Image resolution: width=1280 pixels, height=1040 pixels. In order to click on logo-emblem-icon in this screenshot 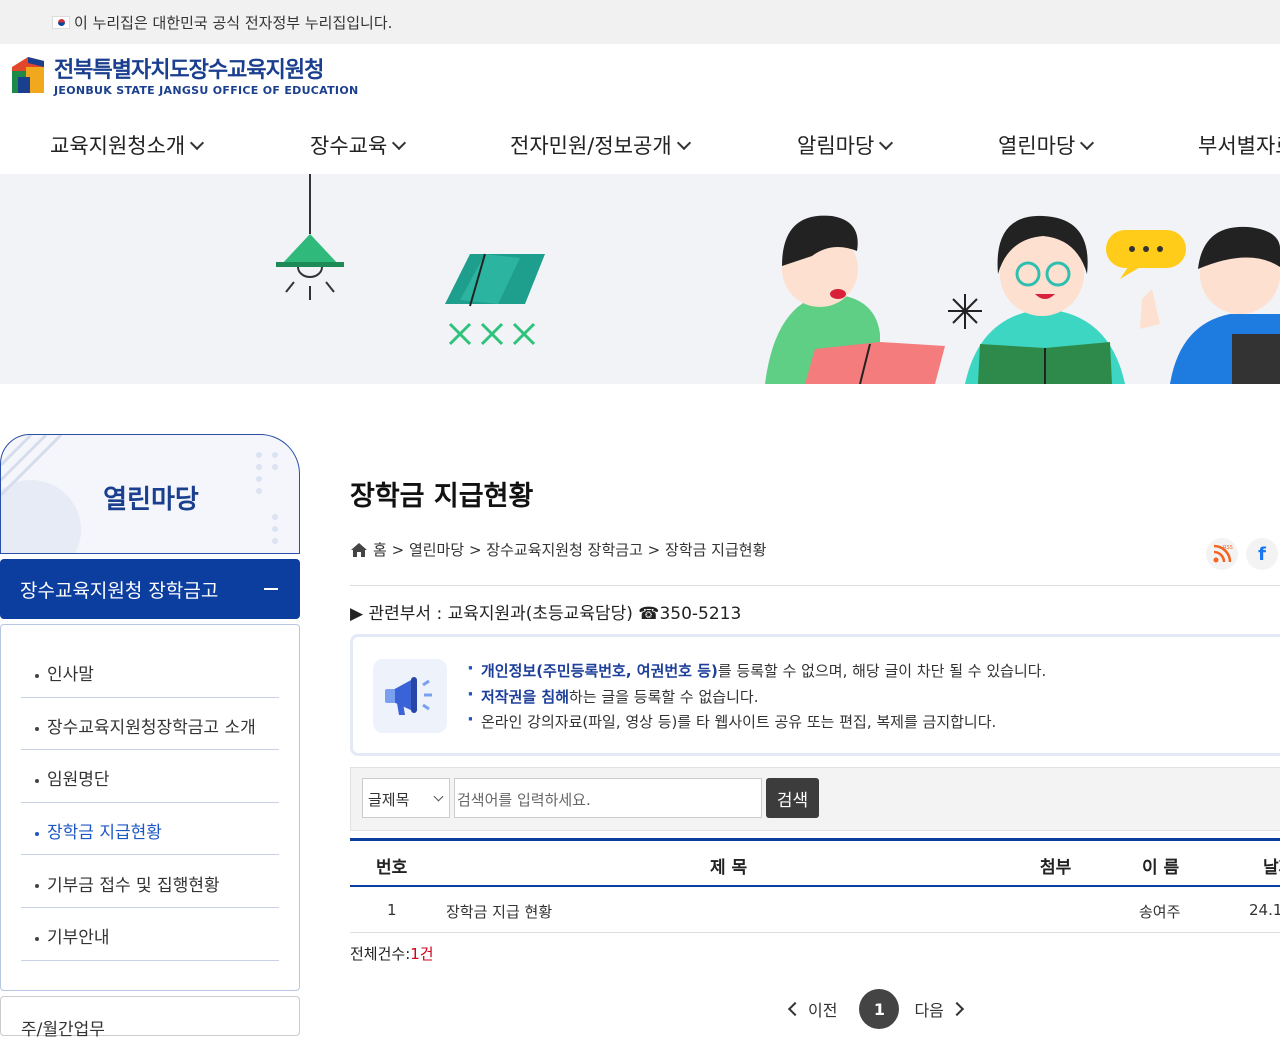, I will do `click(28, 75)`.